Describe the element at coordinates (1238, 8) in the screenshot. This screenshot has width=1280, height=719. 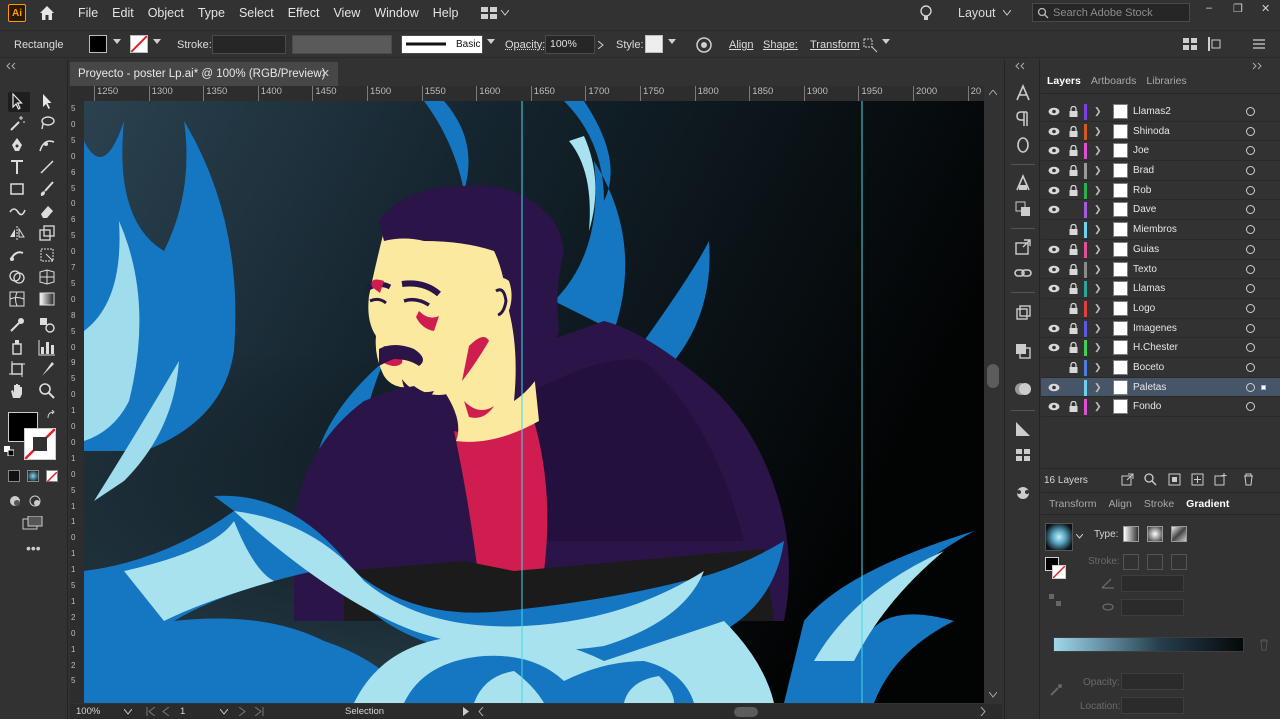
I see `restore-button: ❐` at that location.